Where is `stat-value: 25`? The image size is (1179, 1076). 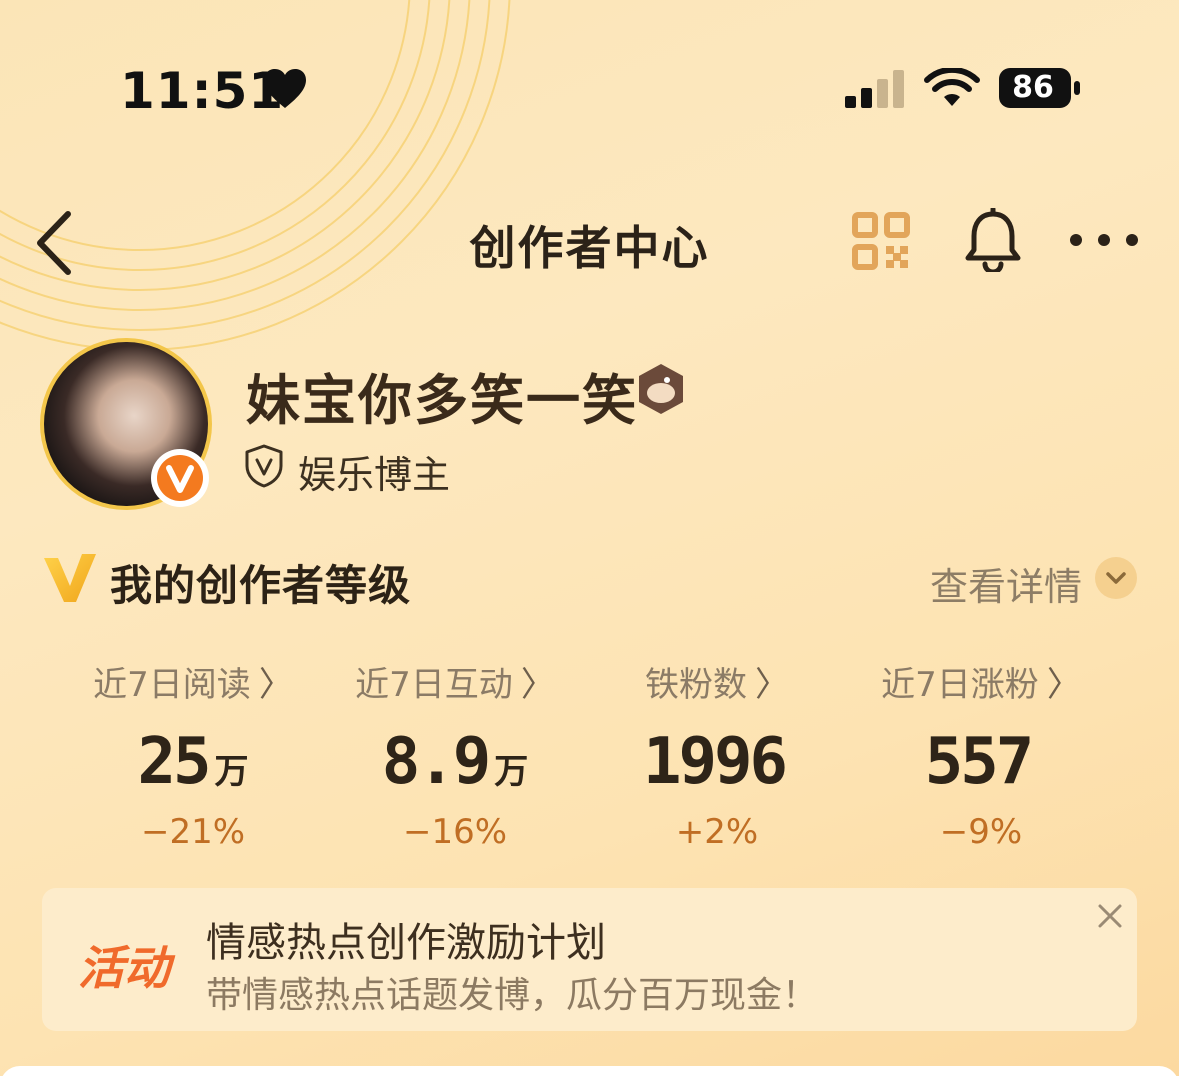
stat-value: 25 is located at coordinates (174, 762).